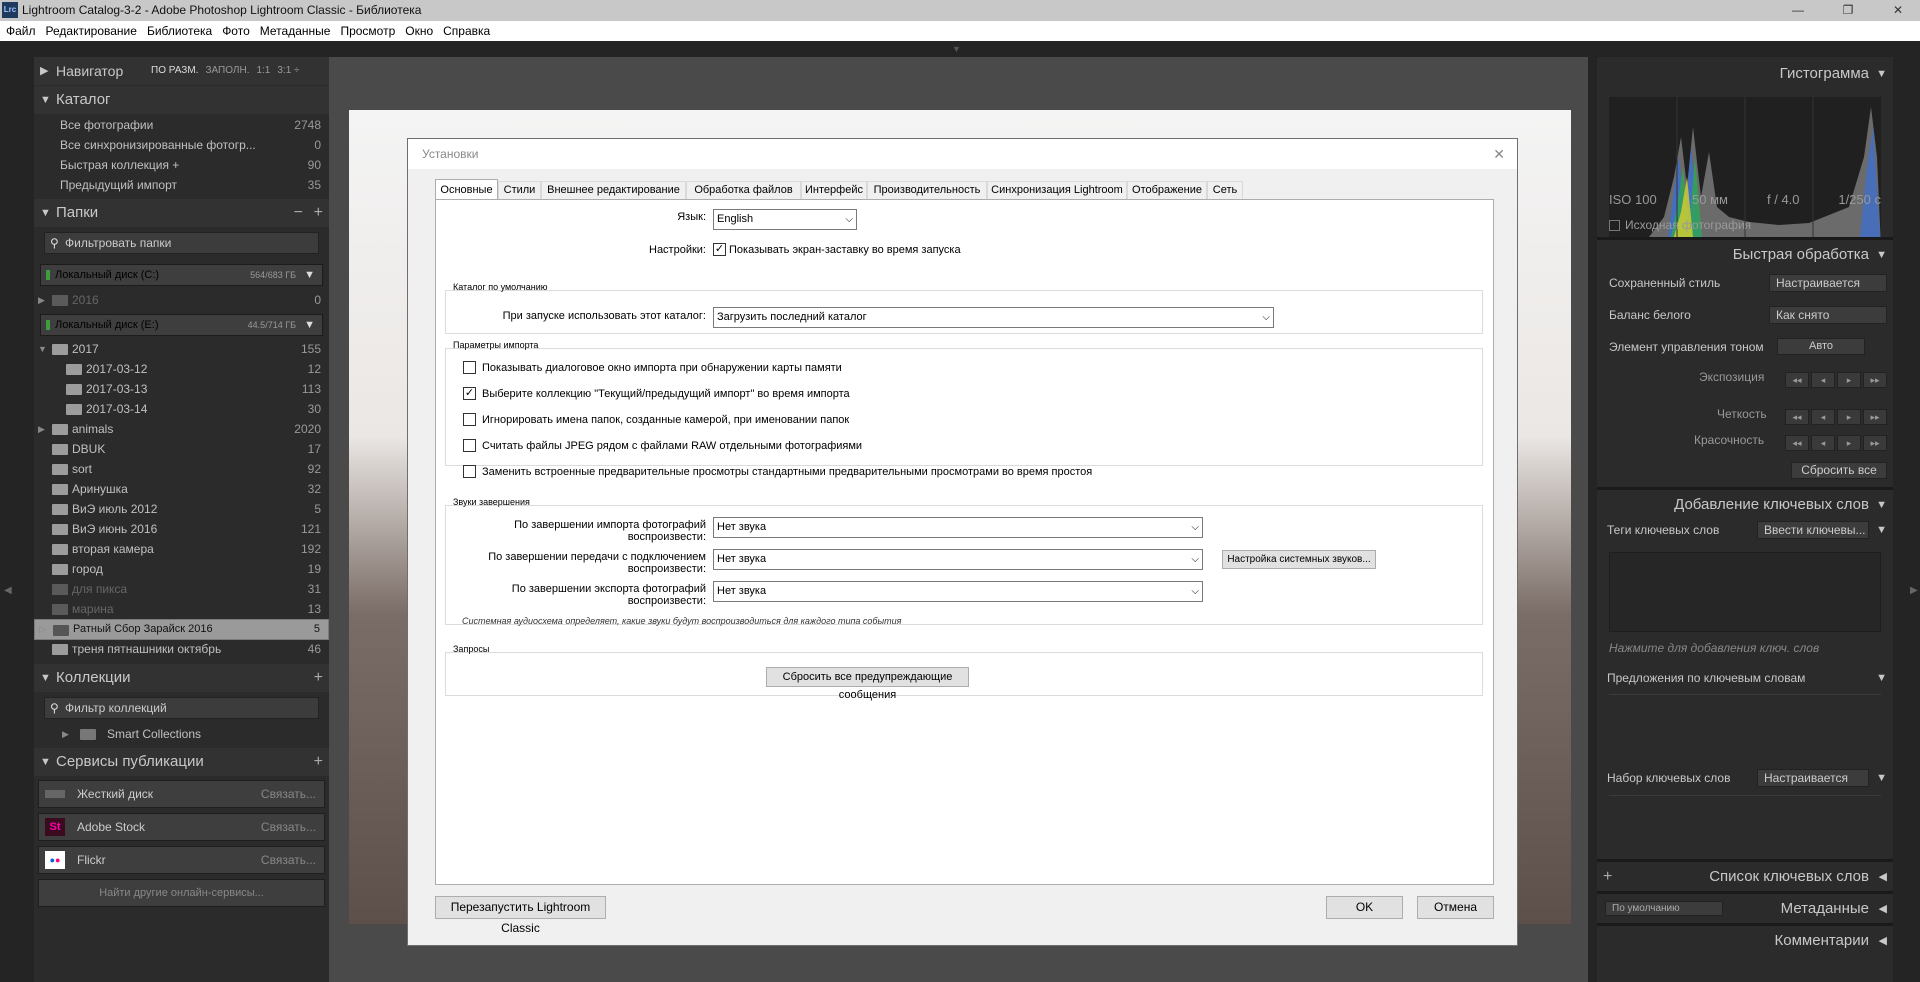 The image size is (1920, 982). What do you see at coordinates (1821, 346) in the screenshot?
I see `auto-tone-button: Авто` at bounding box center [1821, 346].